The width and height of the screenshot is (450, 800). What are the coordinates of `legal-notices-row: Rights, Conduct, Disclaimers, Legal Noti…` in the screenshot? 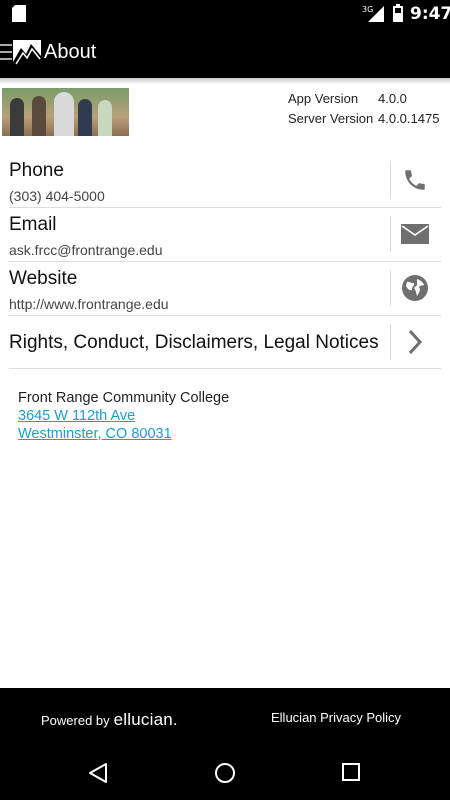 It's located at (225, 342).